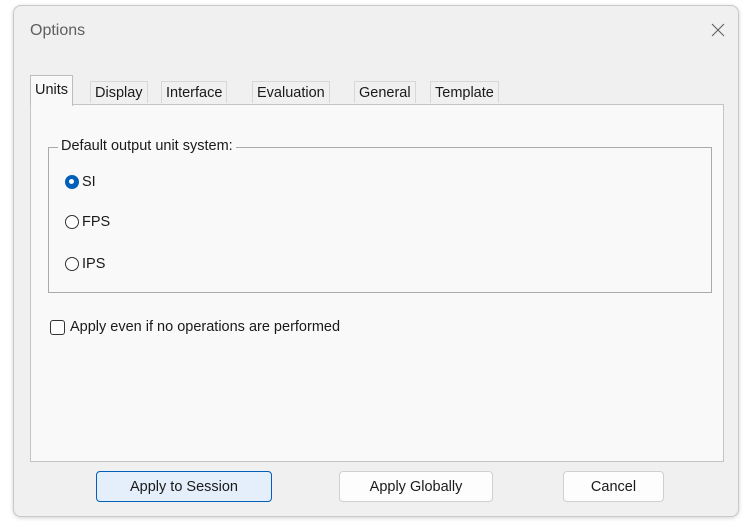 Image resolution: width=743 pixels, height=524 pixels. Describe the element at coordinates (376, 31) in the screenshot. I see `title-bar: Options` at that location.